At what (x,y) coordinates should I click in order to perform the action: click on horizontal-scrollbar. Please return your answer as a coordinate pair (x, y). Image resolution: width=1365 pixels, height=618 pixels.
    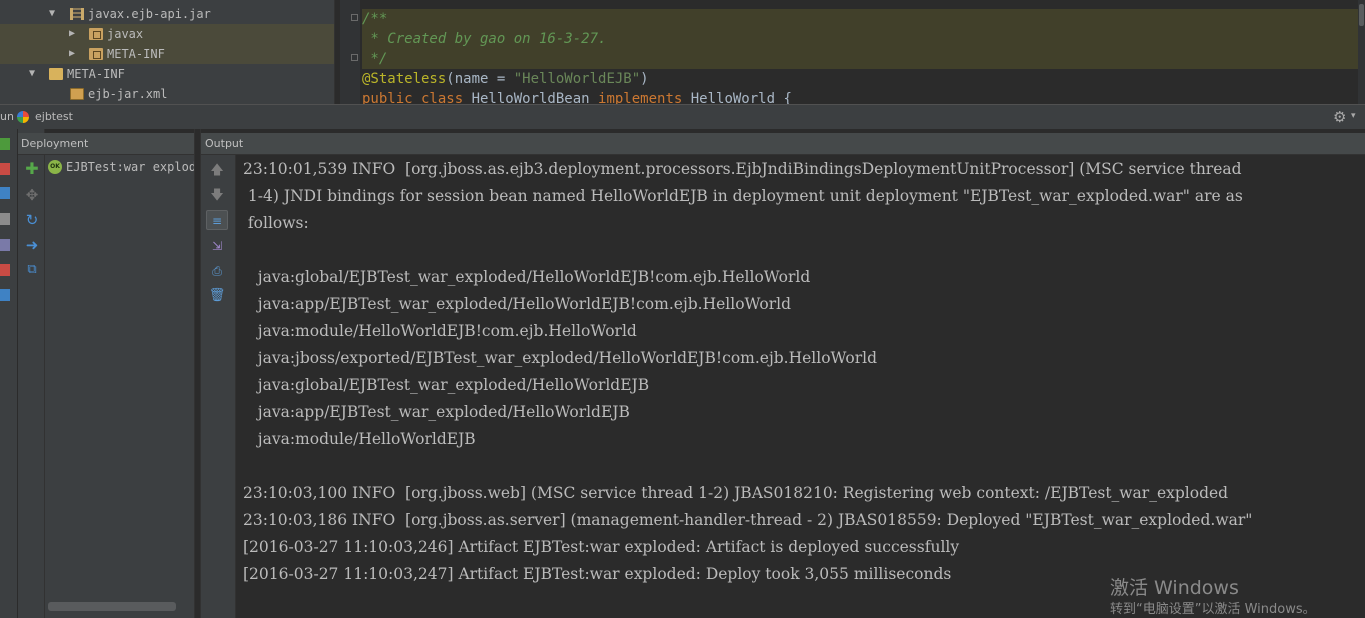
    Looking at the image, I should click on (112, 606).